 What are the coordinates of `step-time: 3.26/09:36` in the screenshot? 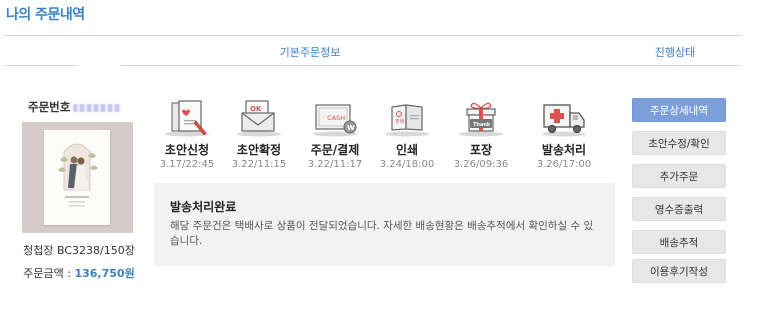 It's located at (481, 164).